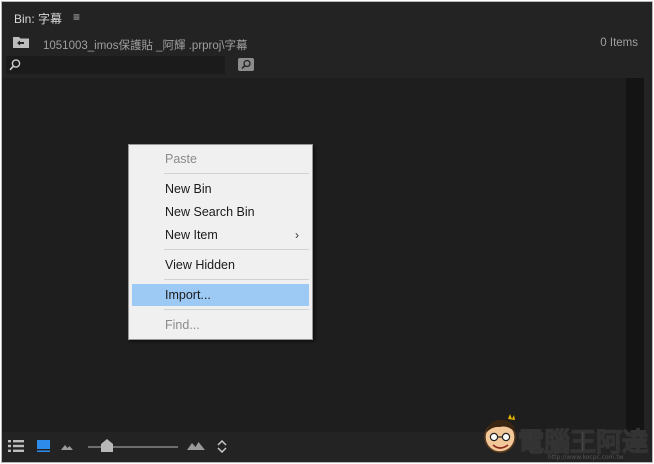 This screenshot has height=464, width=654. What do you see at coordinates (220, 265) in the screenshot?
I see `menu-item-view-hidden: View Hidden` at bounding box center [220, 265].